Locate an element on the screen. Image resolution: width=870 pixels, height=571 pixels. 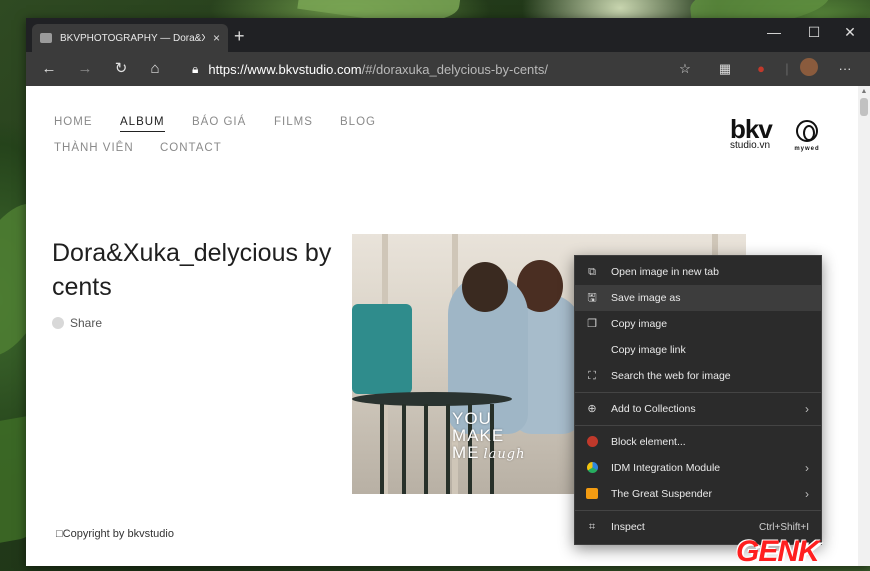
menu-idm-integration: IDM Integration Module › is located at coordinates (698, 468).